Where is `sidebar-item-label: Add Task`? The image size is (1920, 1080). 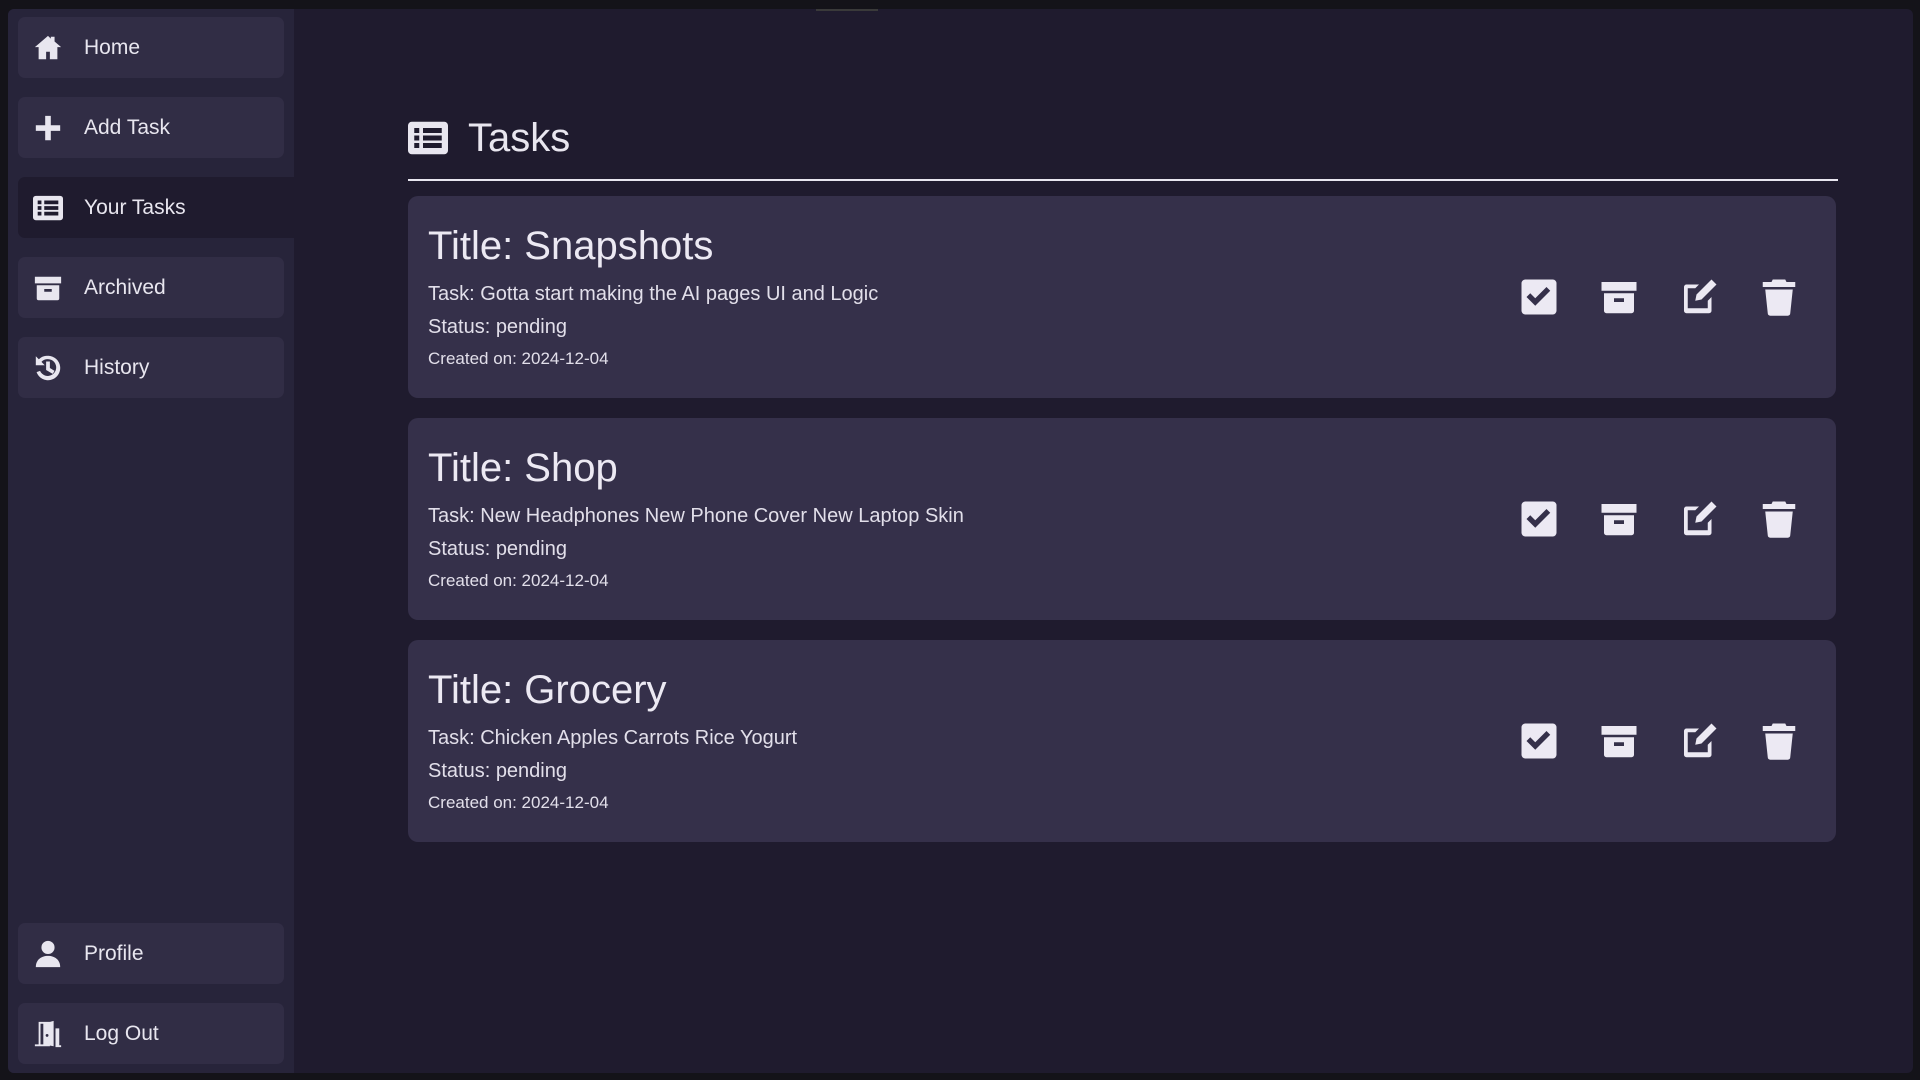 sidebar-item-label: Add Task is located at coordinates (127, 127).